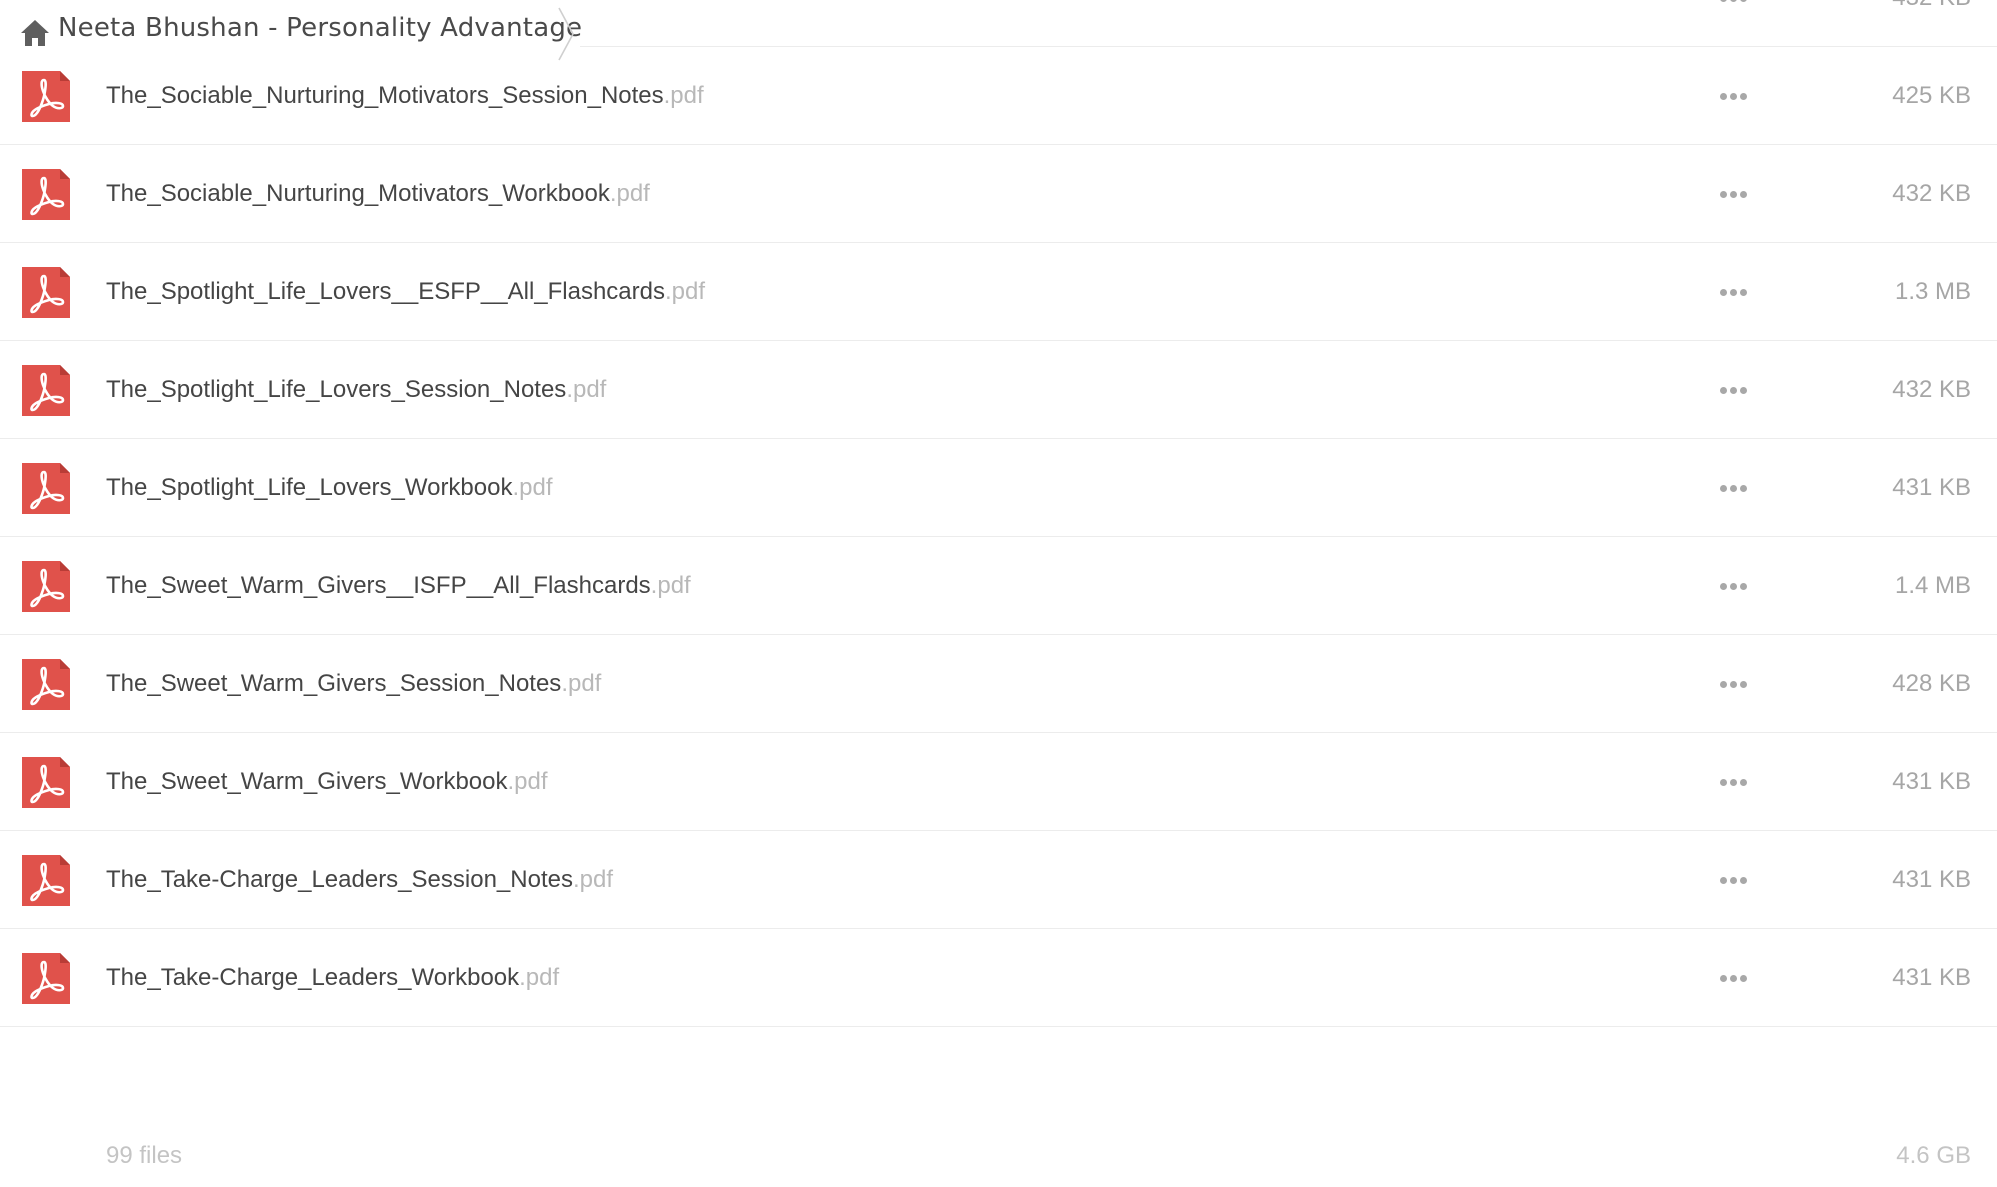  Describe the element at coordinates (309, 487) in the screenshot. I see `file-name: The_Spotlight_Life_Lovers_Workbook` at that location.